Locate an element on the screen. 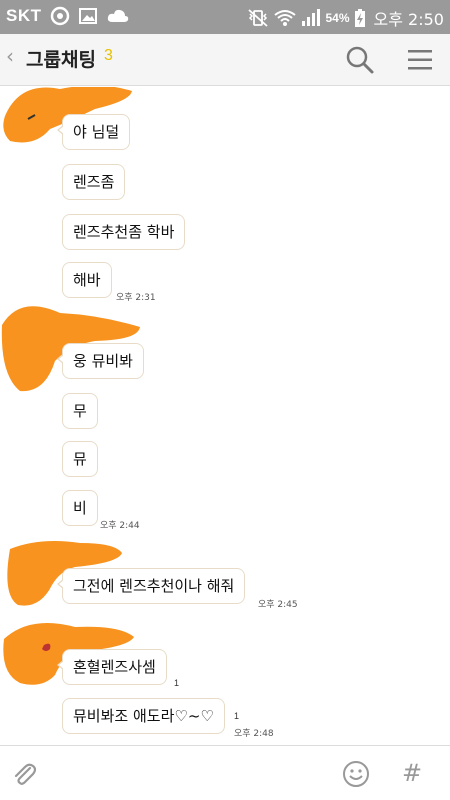  search-icon is located at coordinates (360, 60).